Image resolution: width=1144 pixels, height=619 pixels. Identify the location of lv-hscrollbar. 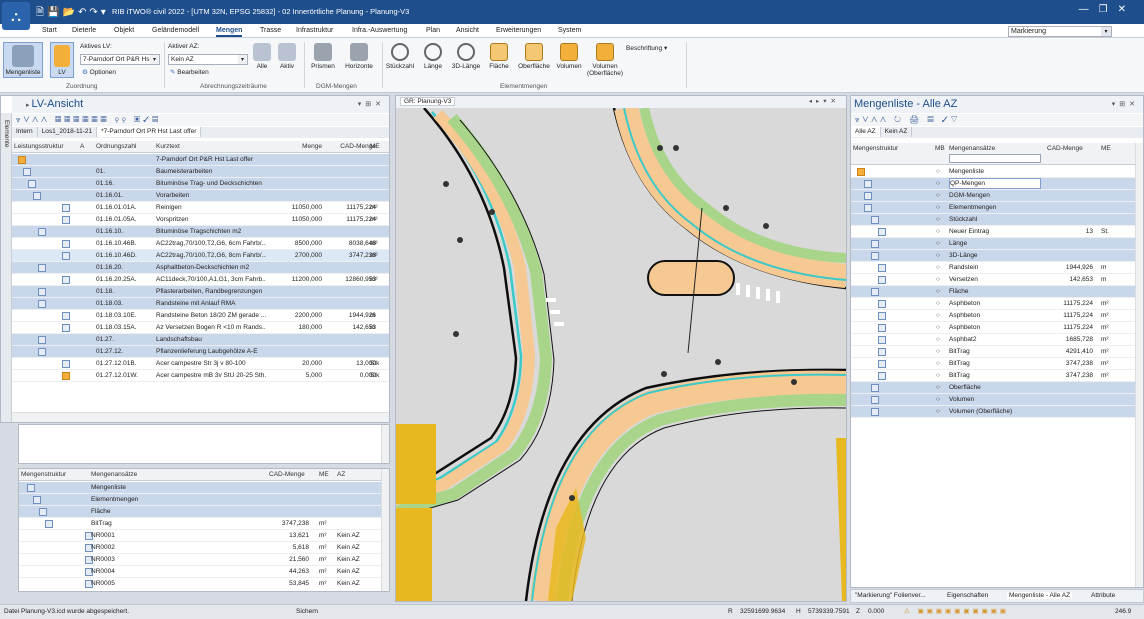
(200, 417).